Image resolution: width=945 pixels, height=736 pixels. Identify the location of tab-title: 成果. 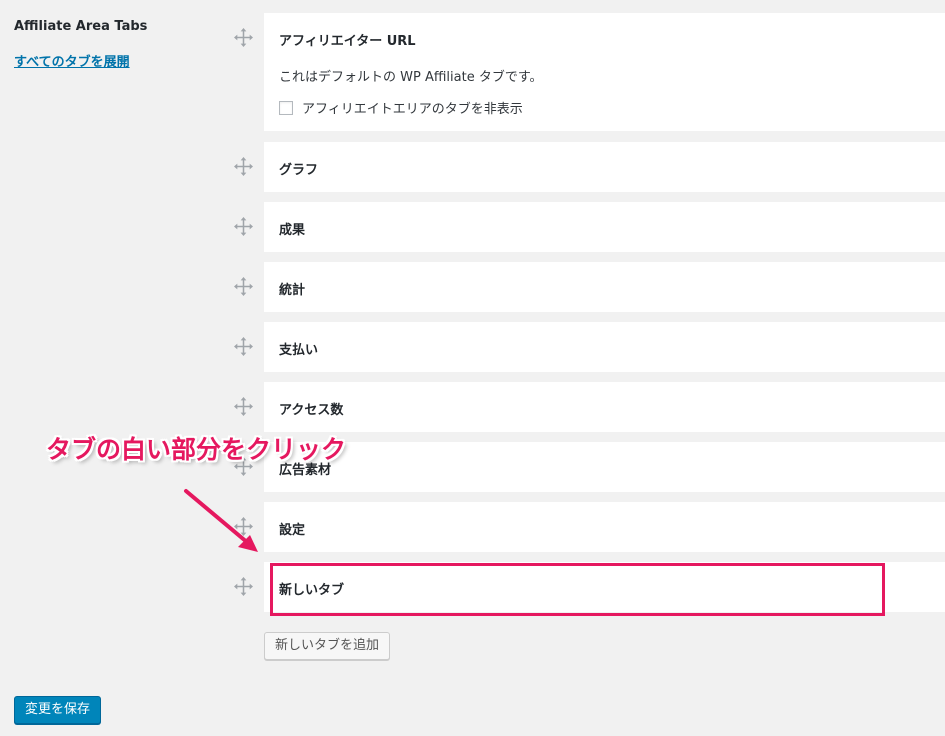
(292, 228).